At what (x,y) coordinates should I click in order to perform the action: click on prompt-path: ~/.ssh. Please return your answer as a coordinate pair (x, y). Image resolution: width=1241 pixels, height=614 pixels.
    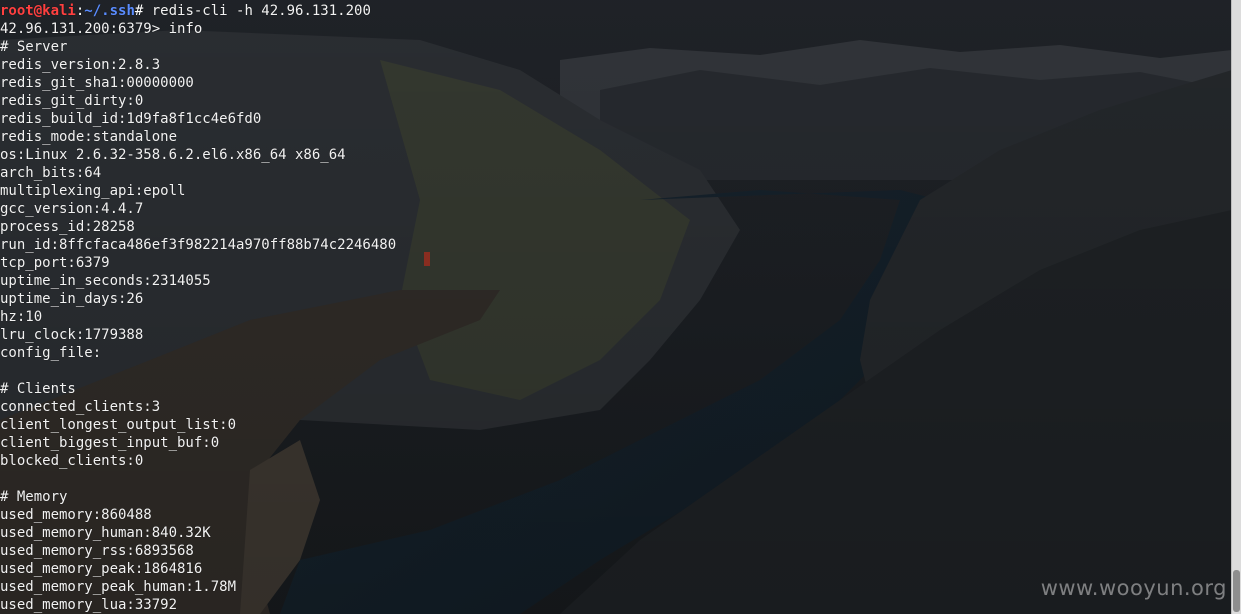
    Looking at the image, I should click on (109, 11).